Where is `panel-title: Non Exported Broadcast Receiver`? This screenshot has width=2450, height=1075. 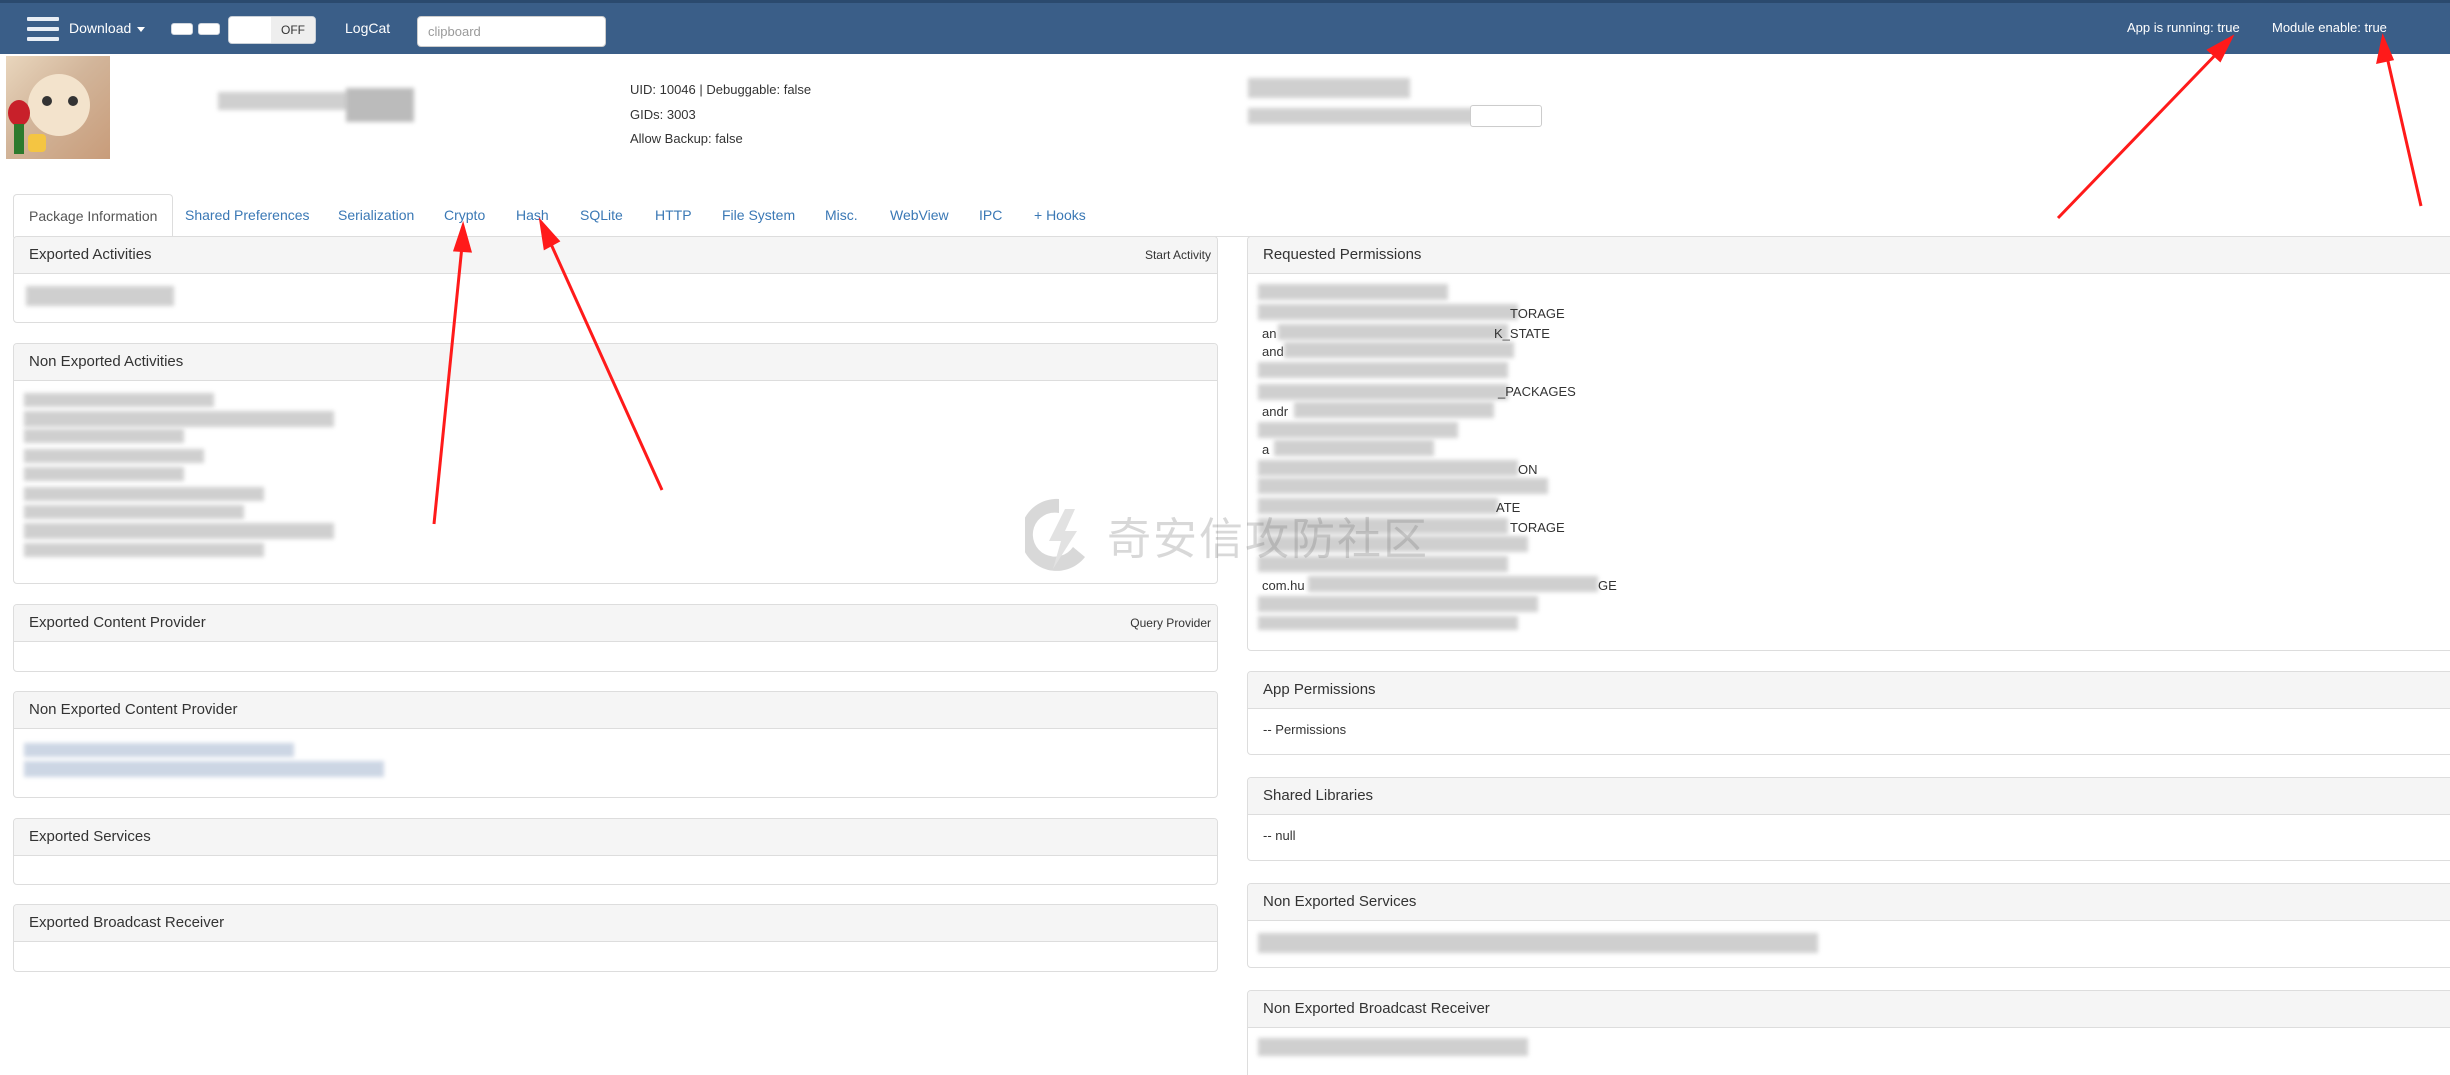
panel-title: Non Exported Broadcast Receiver is located at coordinates (1376, 1008).